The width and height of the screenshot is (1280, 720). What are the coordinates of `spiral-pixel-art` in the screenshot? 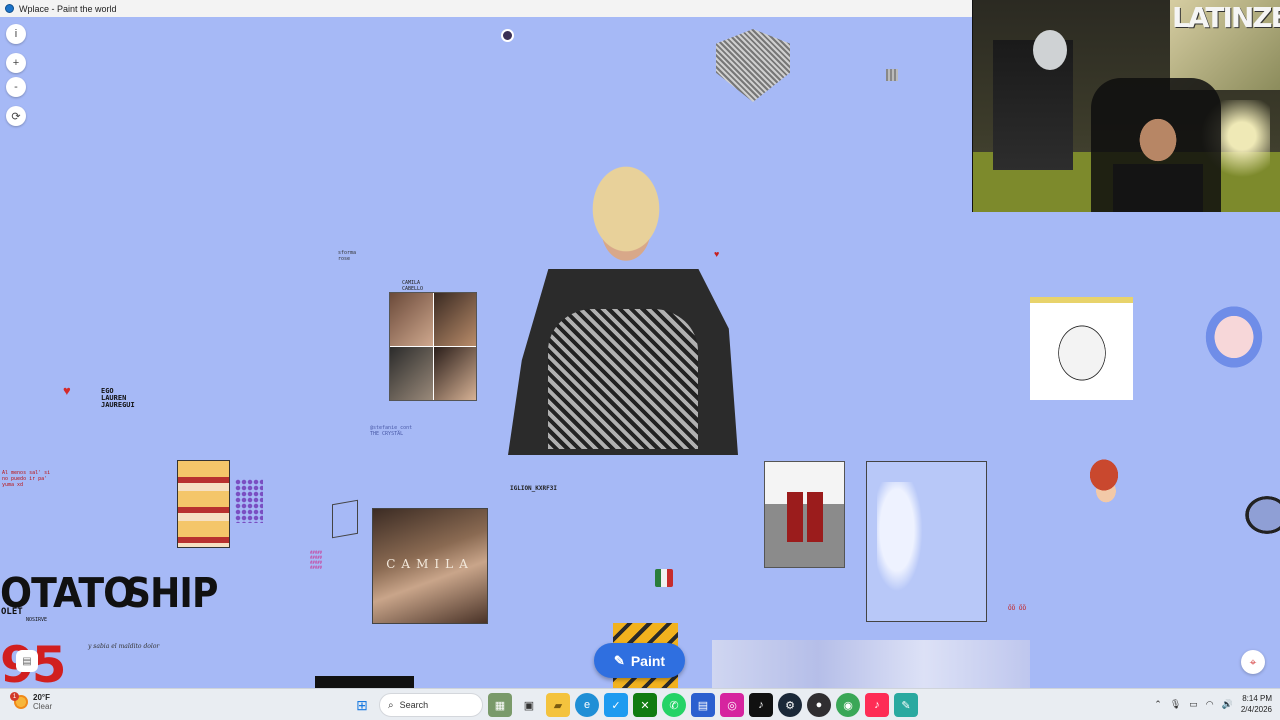 It's located at (753, 65).